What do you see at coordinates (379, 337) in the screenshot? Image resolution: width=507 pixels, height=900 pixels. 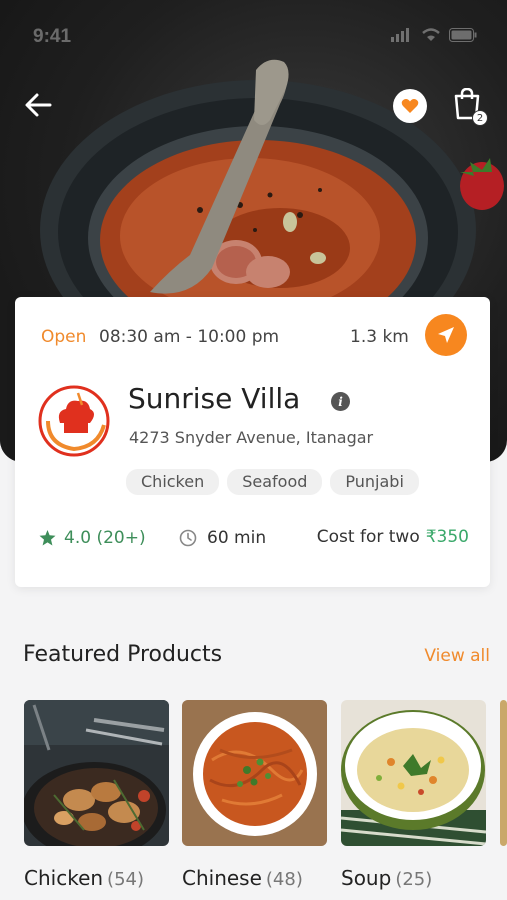 I see `distance: 1.3 km` at bounding box center [379, 337].